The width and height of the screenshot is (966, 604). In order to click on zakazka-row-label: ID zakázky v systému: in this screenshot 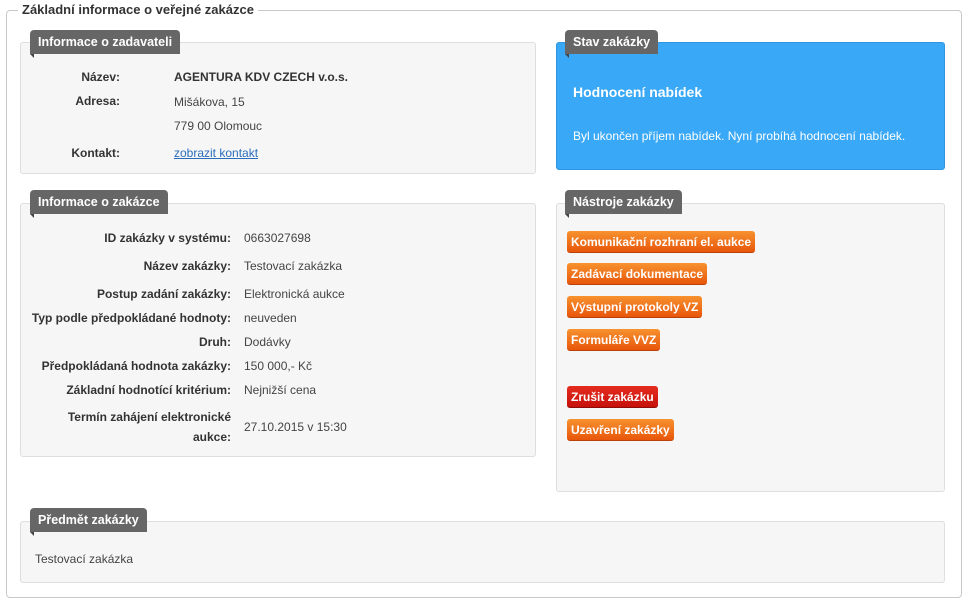, I will do `click(167, 238)`.